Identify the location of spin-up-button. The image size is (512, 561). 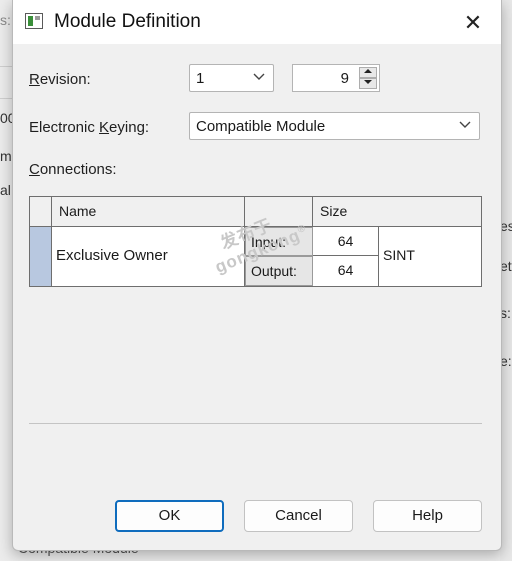
(368, 72).